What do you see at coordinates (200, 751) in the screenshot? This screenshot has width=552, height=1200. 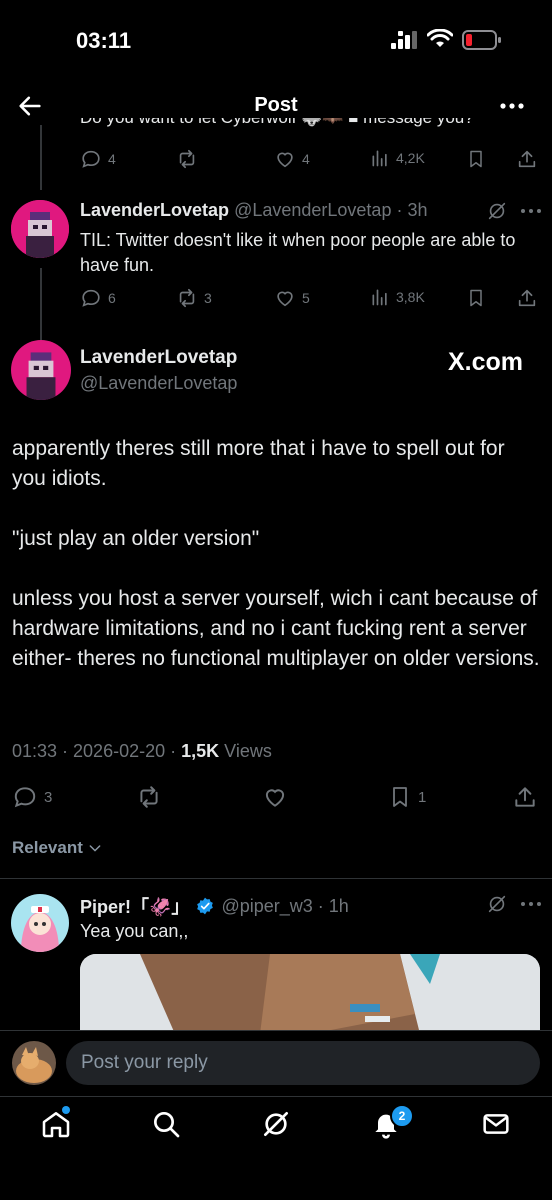 I see `views-count: 1,5K` at bounding box center [200, 751].